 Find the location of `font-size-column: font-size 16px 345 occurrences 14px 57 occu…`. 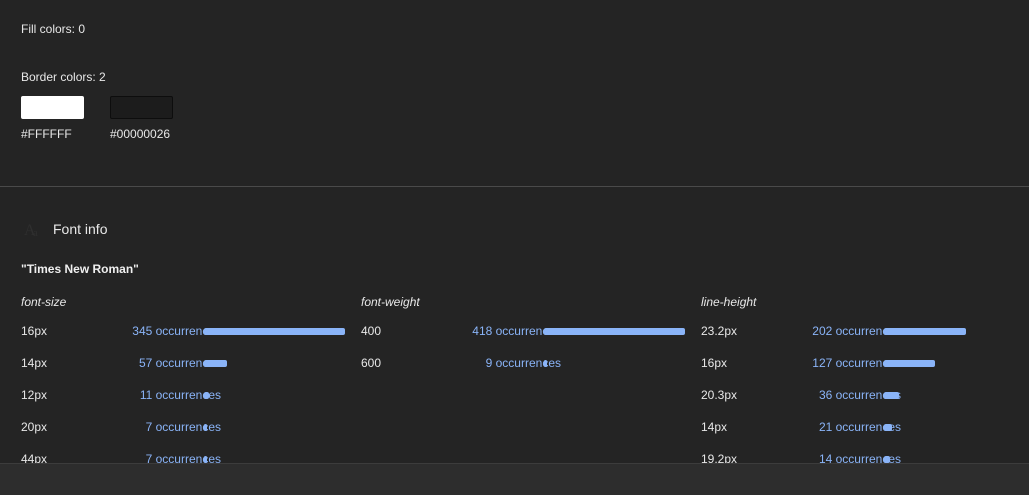

font-size-column: font-size 16px 345 occurrences 14px 57 occu… is located at coordinates (186, 380).